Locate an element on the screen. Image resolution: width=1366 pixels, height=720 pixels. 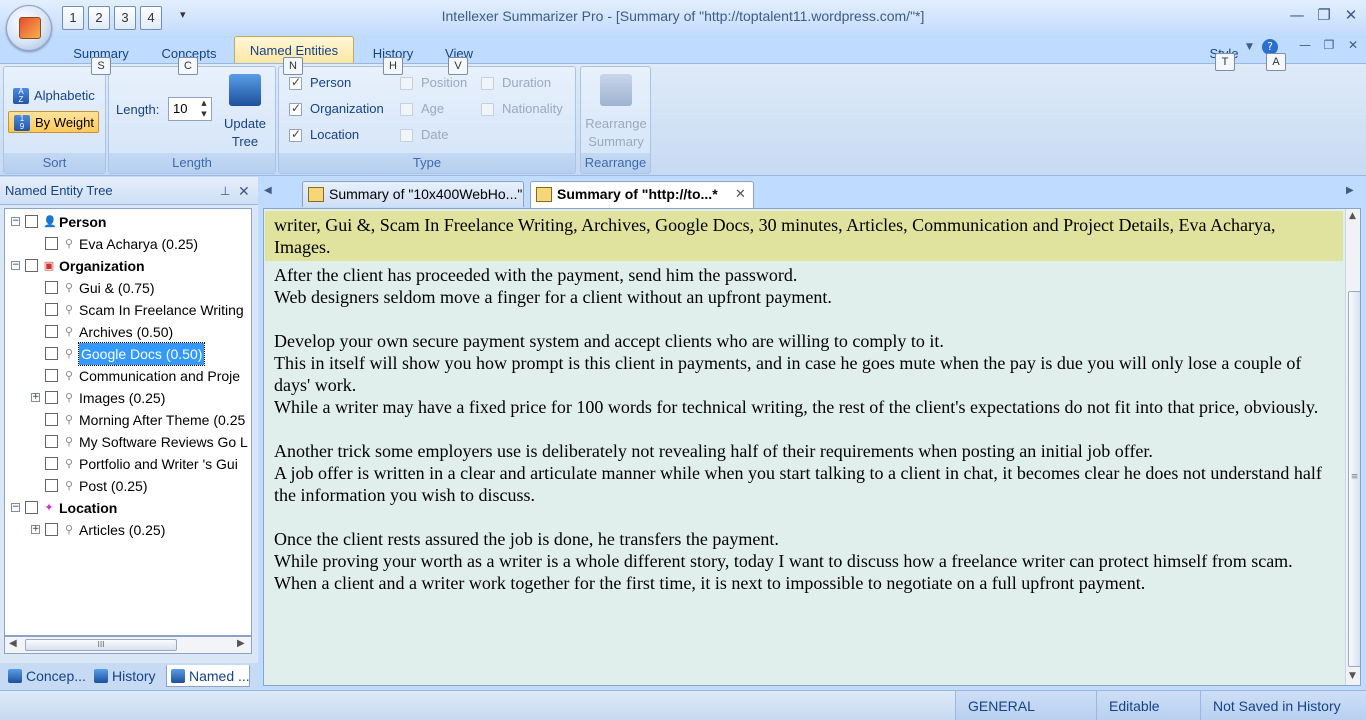
editor-vertical-scrollbar: ▲ ≡ ▼ is located at coordinates (1352, 447).